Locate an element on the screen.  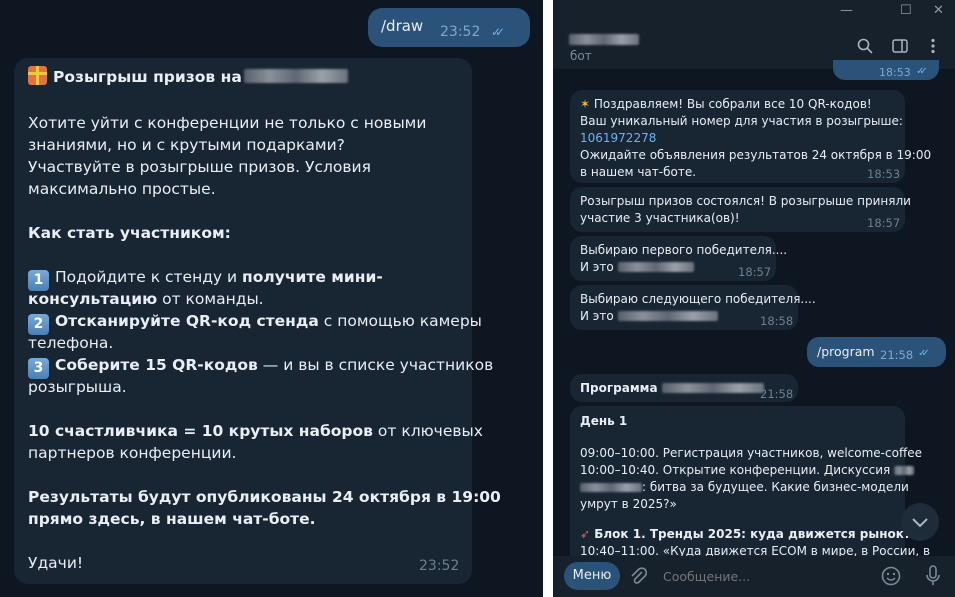
intro-line-2: знаниями, но и с крутыми подарками? is located at coordinates (186, 145).